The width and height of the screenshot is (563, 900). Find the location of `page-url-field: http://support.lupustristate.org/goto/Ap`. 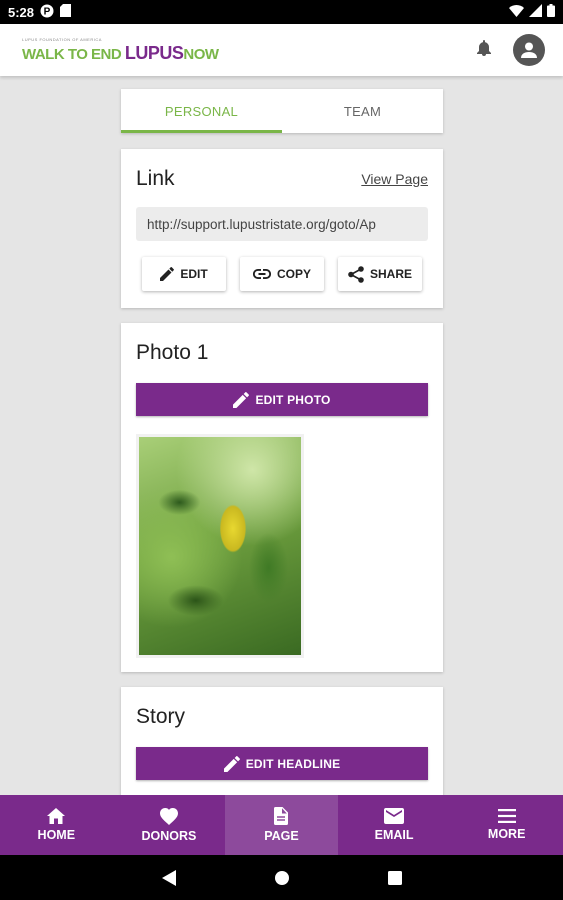

page-url-field: http://support.lupustristate.org/goto/Ap is located at coordinates (282, 224).